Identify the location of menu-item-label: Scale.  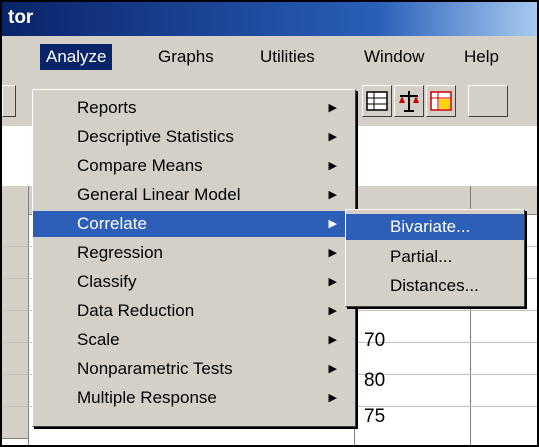
(98, 339).